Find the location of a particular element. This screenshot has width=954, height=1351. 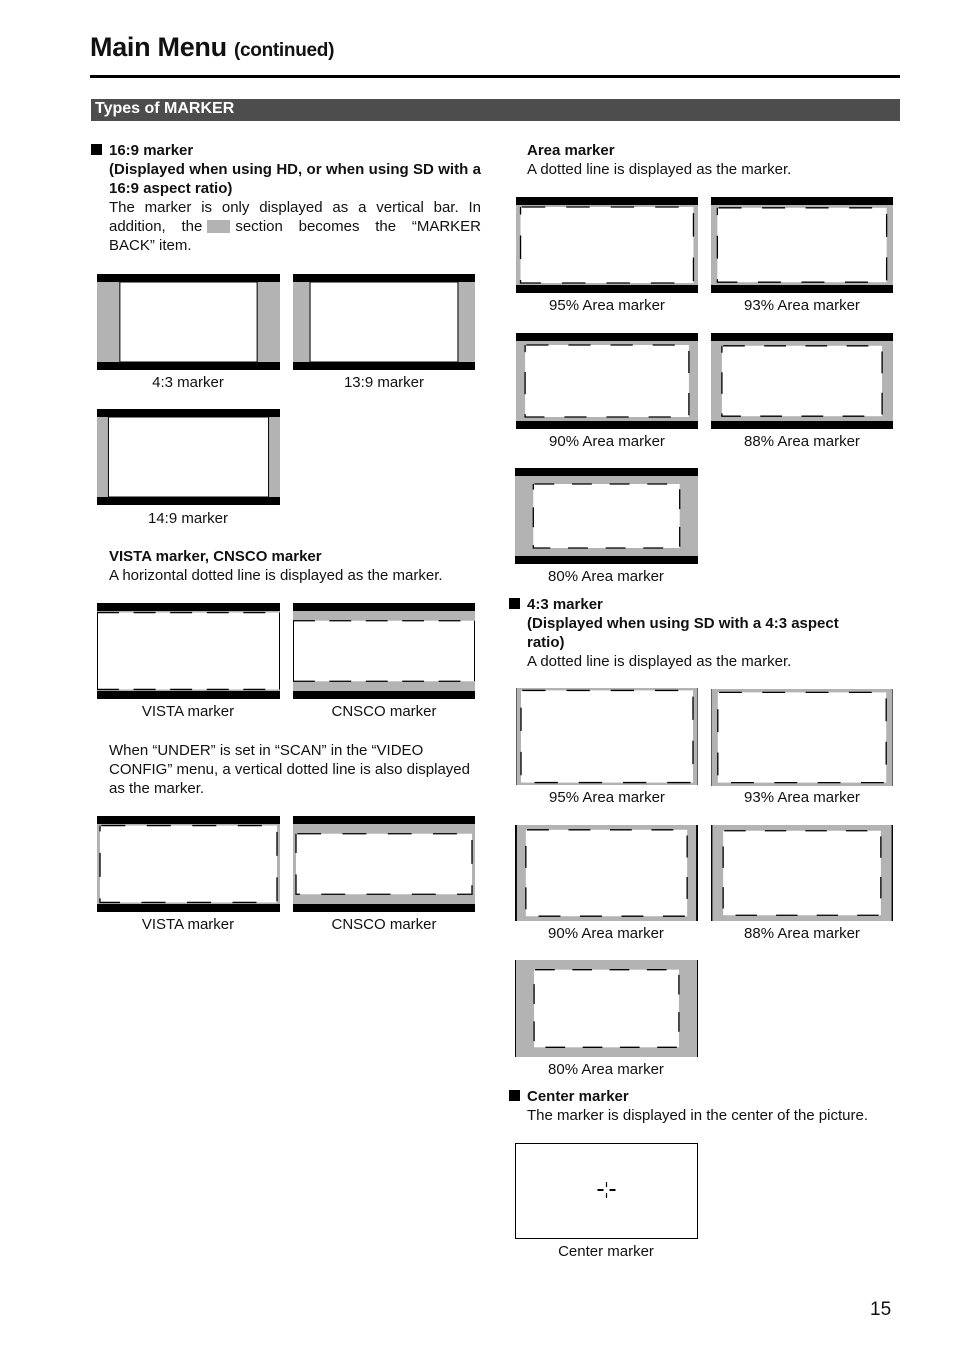

caption-vista-marker-under: VISTA marker is located at coordinates (188, 924).